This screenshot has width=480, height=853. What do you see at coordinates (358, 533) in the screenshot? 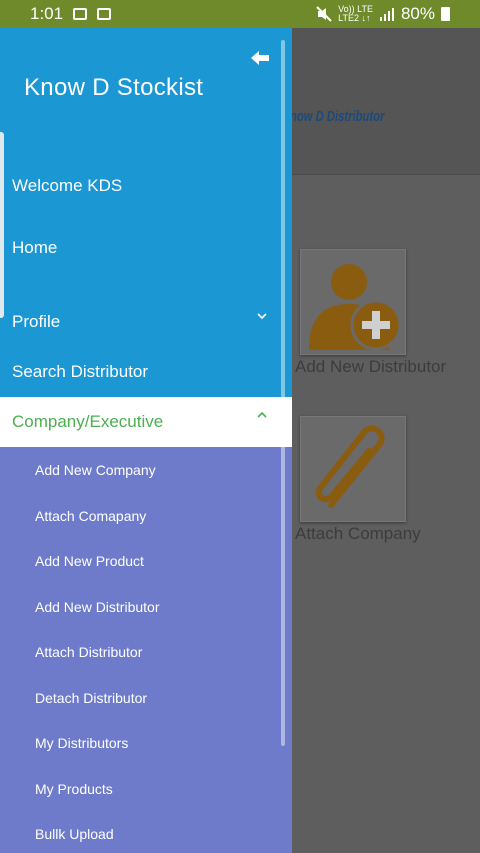
I see `attach-company-tile-label: Attach Company` at bounding box center [358, 533].